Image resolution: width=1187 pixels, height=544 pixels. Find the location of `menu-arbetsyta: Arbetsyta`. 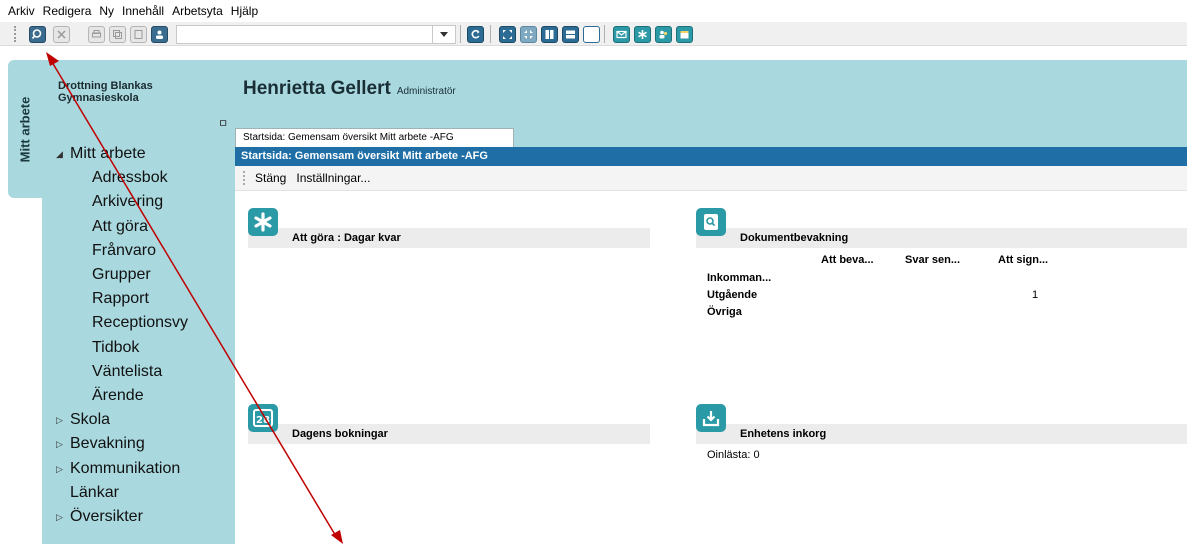

menu-arbetsyta: Arbetsyta is located at coordinates (197, 11).